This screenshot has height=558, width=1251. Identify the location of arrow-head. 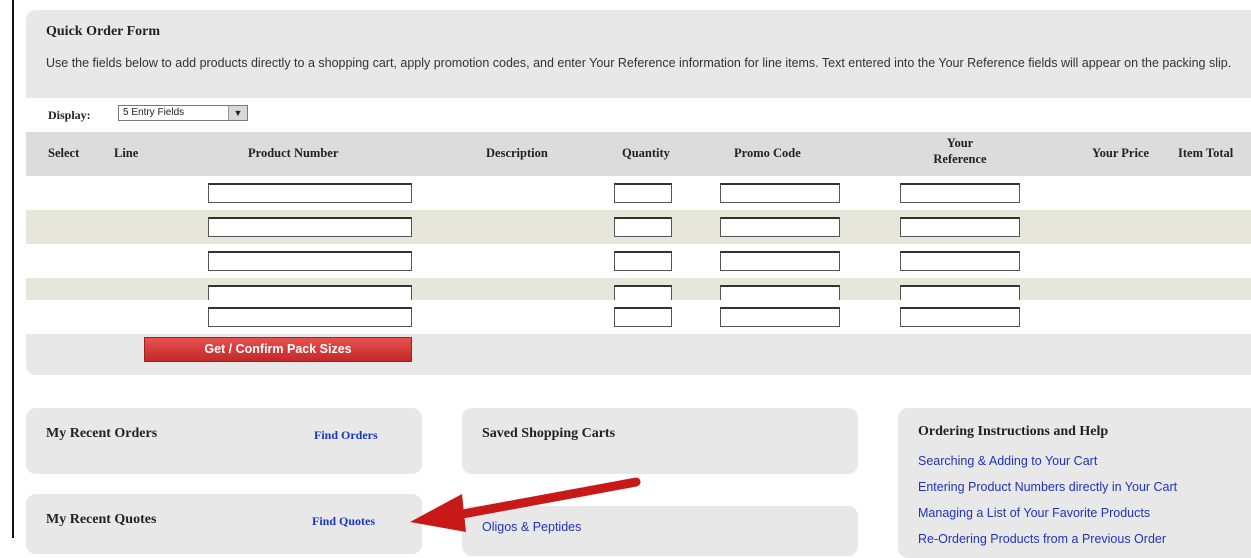
(438, 513).